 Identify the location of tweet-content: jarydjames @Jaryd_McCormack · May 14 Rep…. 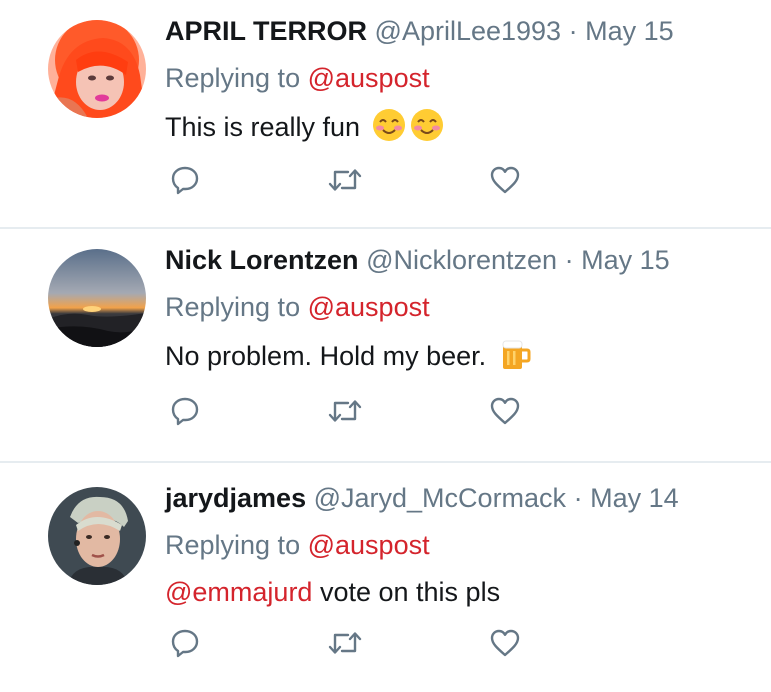
(463, 545).